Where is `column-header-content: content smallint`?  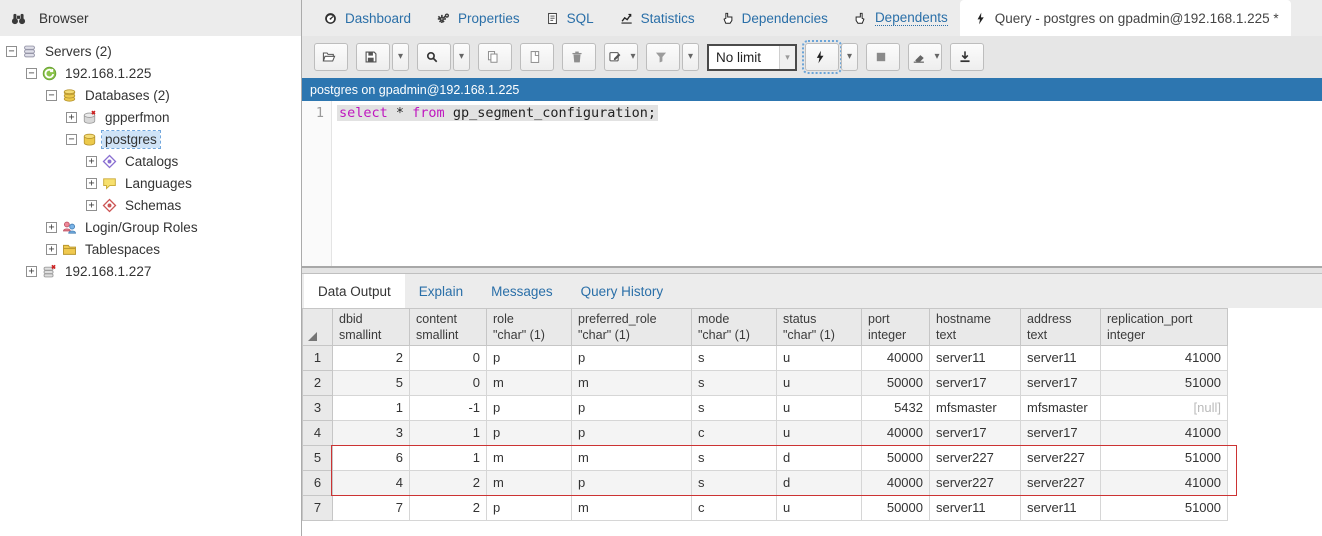 column-header-content: content smallint is located at coordinates (448, 327).